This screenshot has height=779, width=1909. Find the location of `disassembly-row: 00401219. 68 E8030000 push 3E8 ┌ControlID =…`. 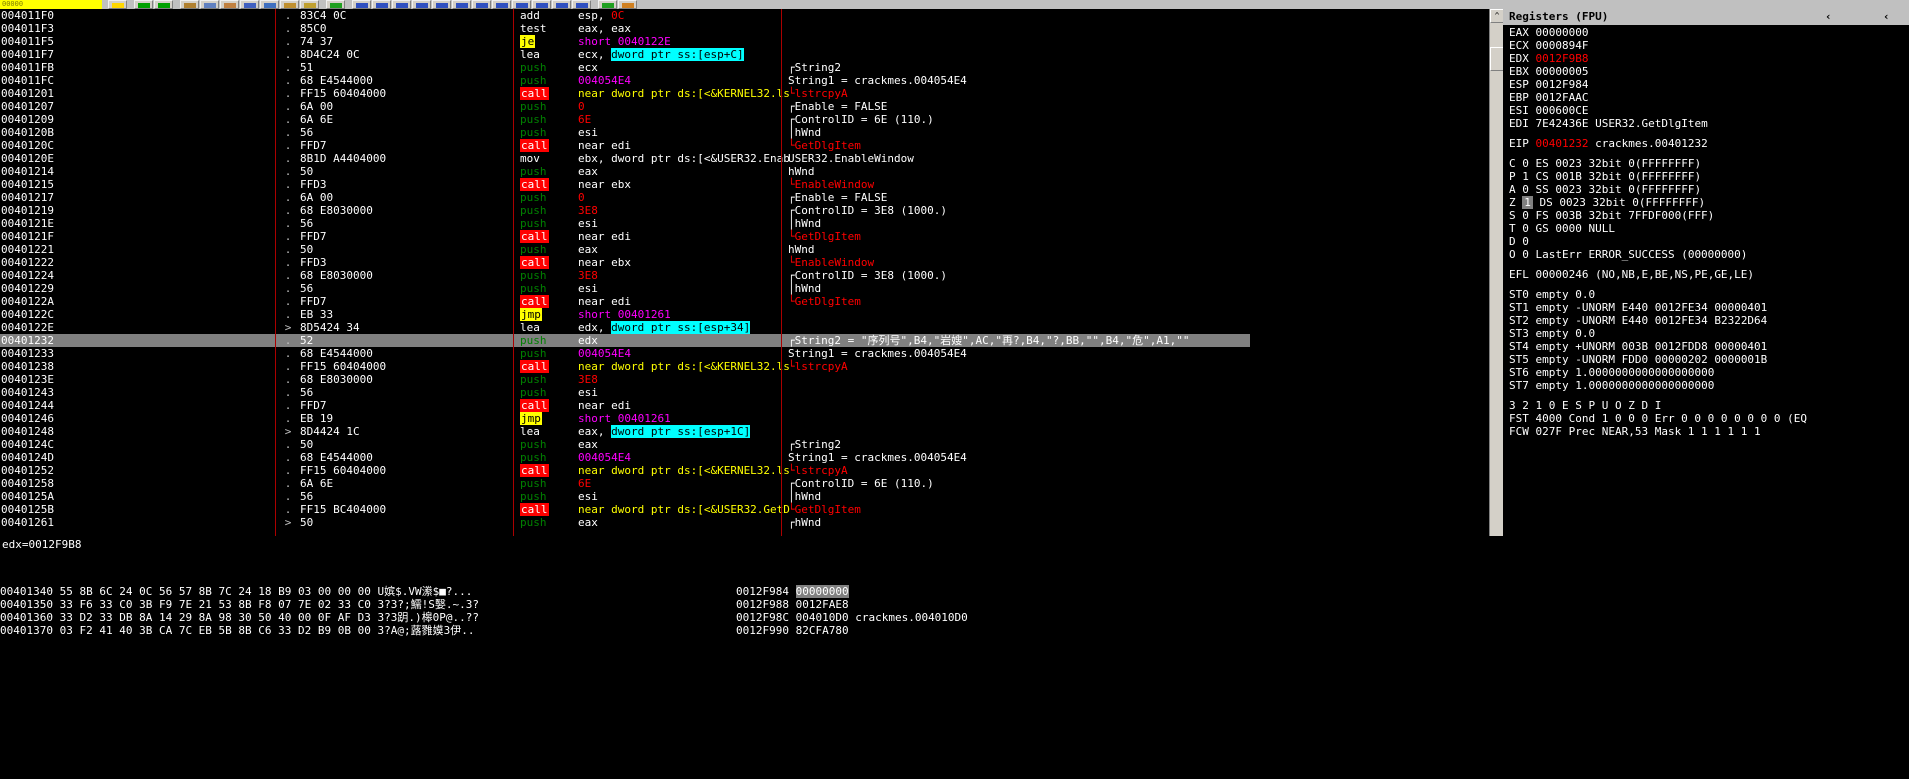

disassembly-row: 00401219. 68 E8030000 push 3E8 ┌ControlID =… is located at coordinates (625, 210).